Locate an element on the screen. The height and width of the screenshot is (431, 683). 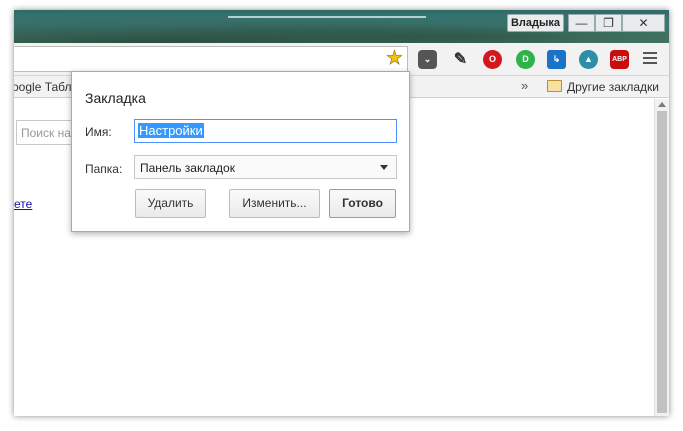
dialog-title: Закладка is located at coordinates (115, 98).